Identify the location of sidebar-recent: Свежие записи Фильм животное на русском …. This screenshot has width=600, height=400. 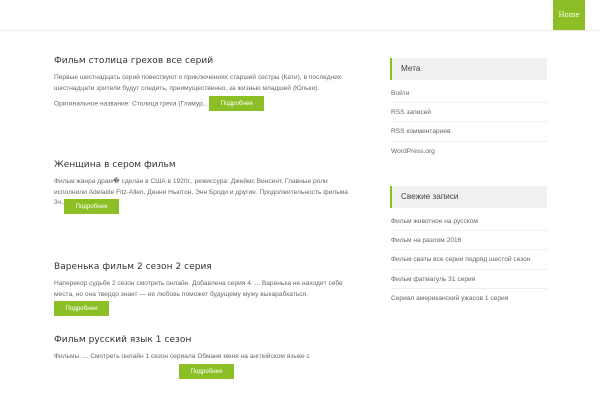
(468, 247).